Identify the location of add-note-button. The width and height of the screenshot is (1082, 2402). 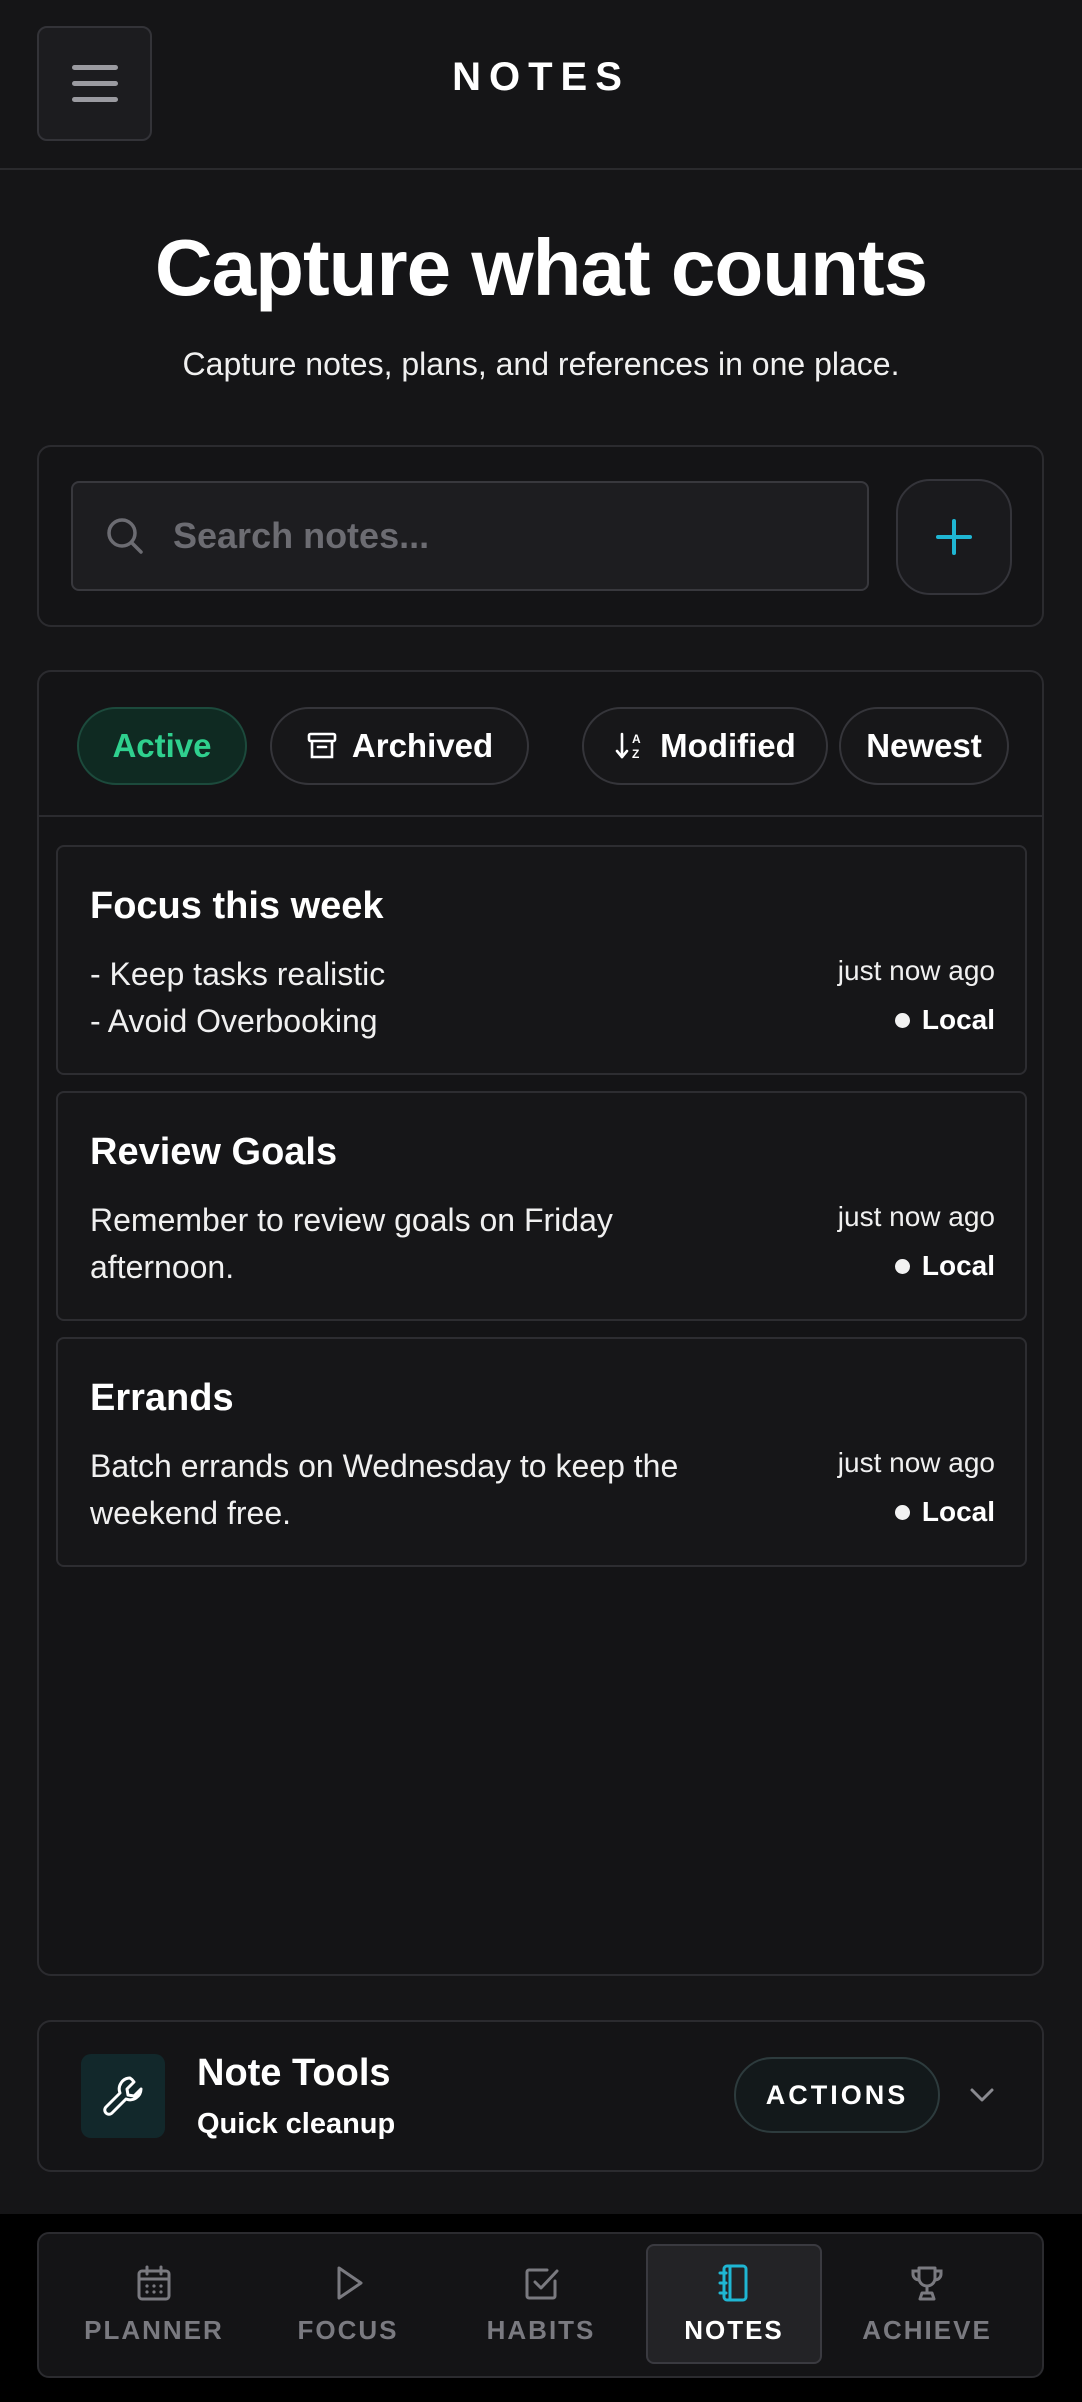
(954, 537).